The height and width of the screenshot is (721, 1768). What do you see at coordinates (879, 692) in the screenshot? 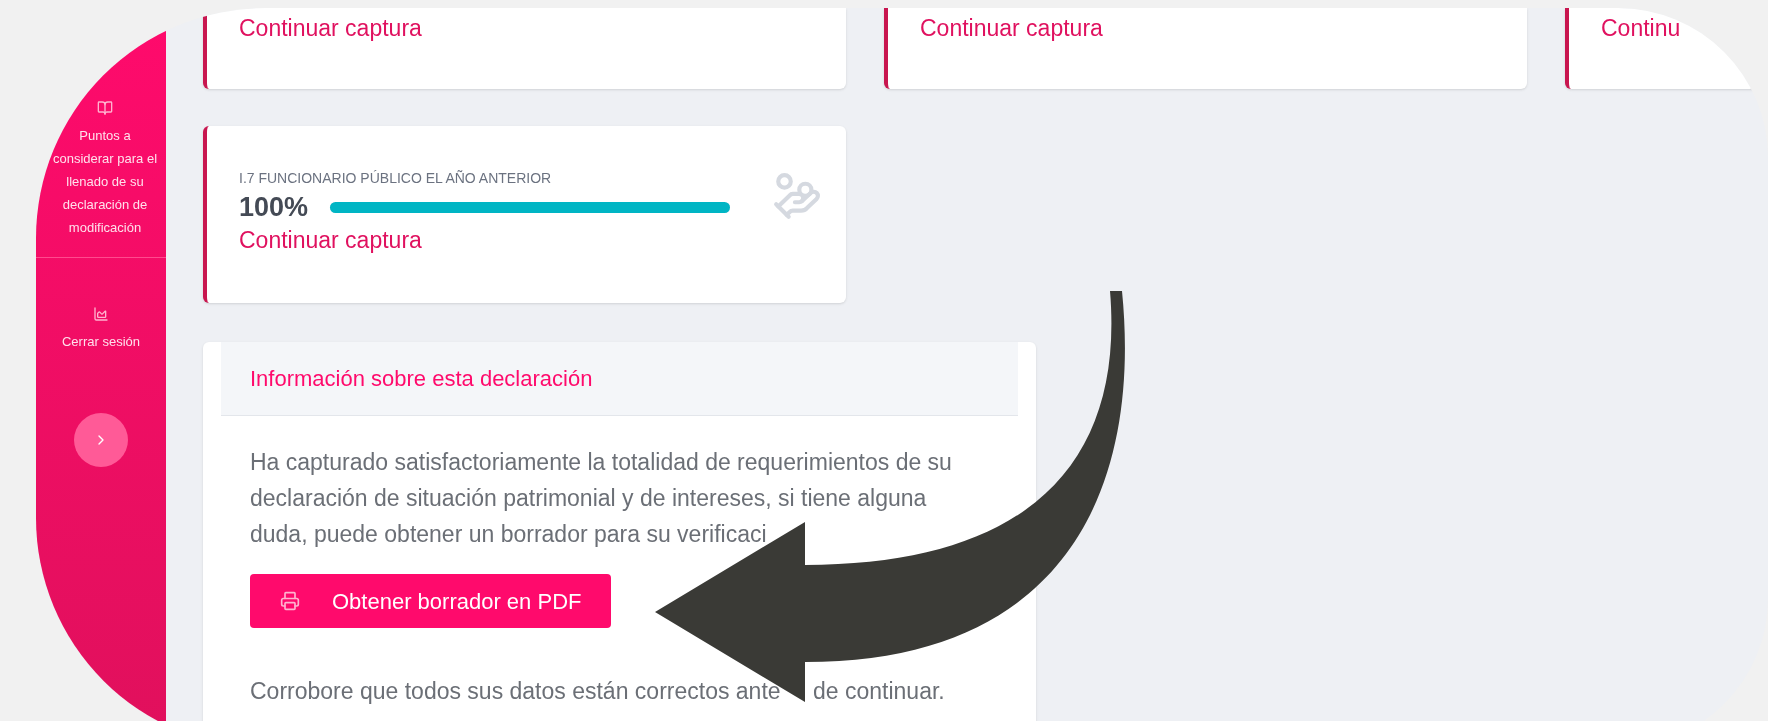
I see `note-text: de continuar.` at bounding box center [879, 692].